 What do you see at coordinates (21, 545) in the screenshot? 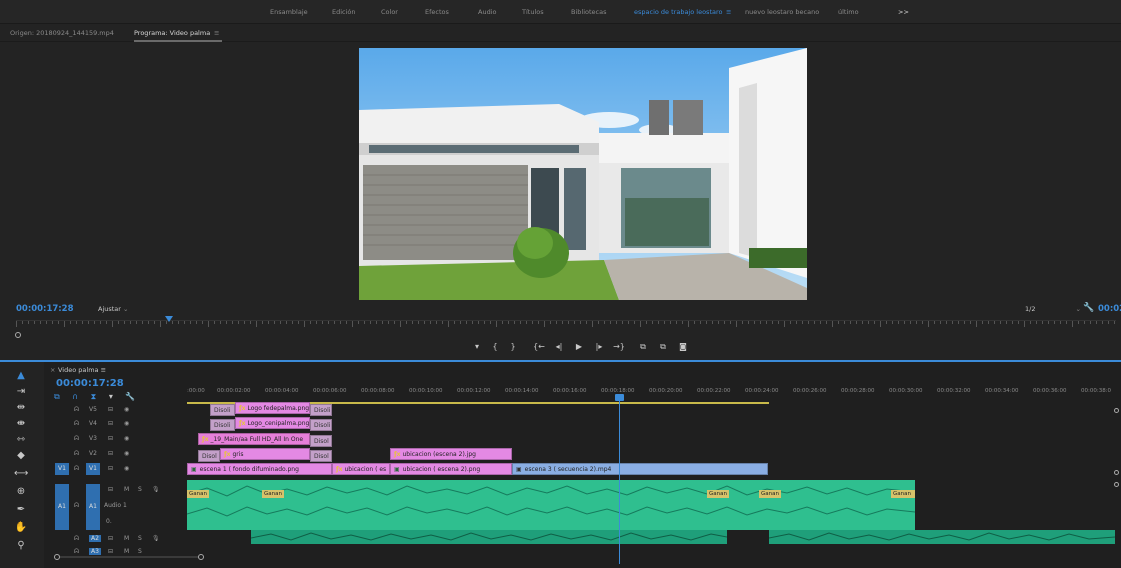
I see `zoom-tool-icon: ⚲` at bounding box center [21, 545].